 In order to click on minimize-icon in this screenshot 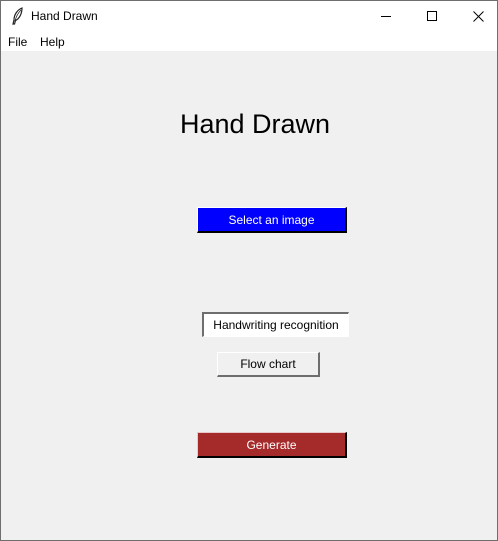, I will do `click(385, 16)`.